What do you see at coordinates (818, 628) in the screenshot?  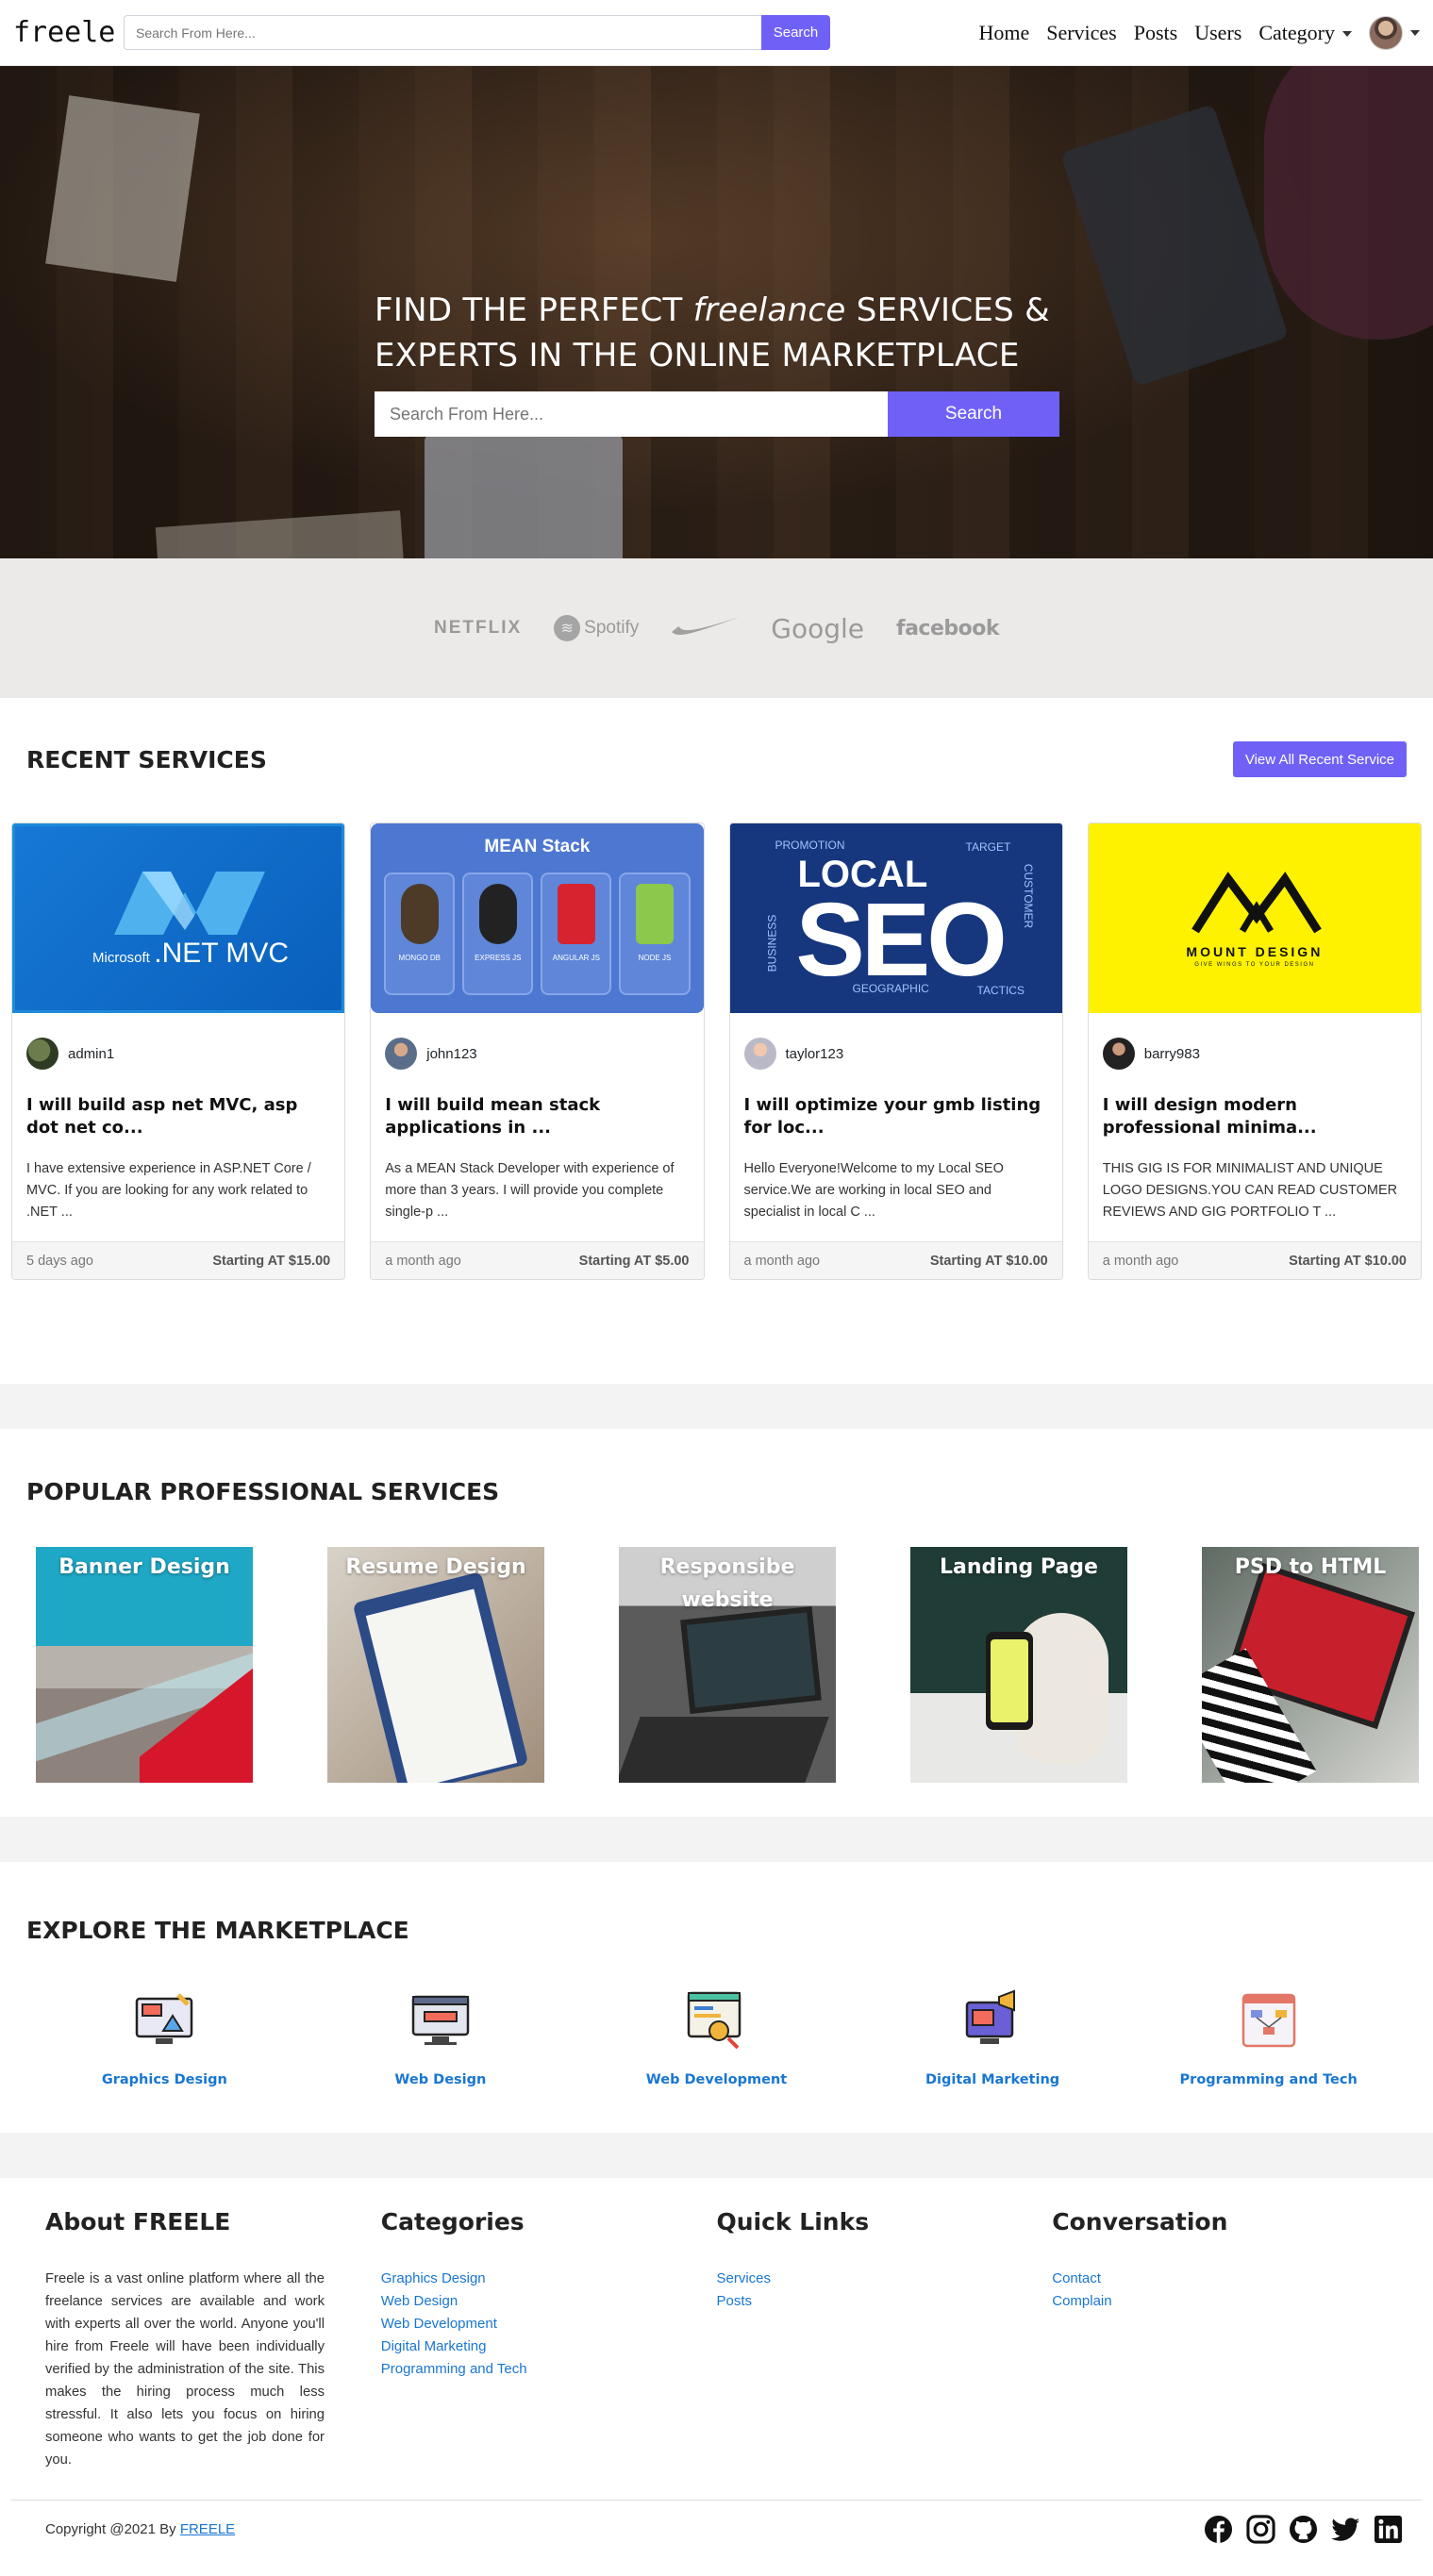 I see `google-logo: Google` at bounding box center [818, 628].